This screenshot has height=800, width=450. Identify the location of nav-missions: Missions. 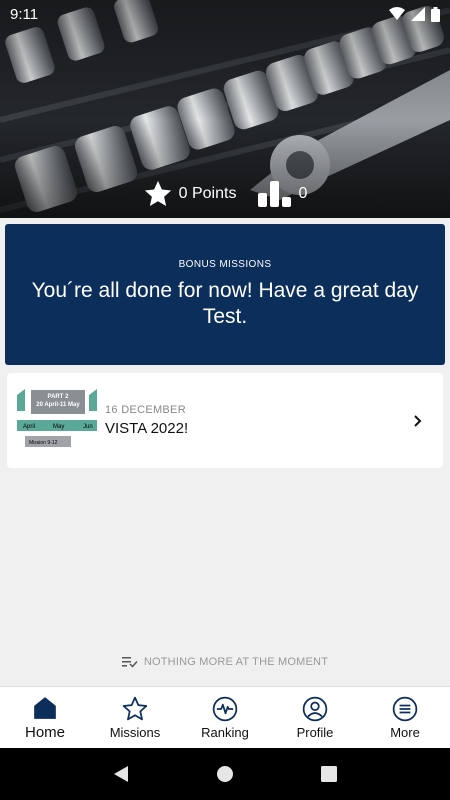
(135, 717).